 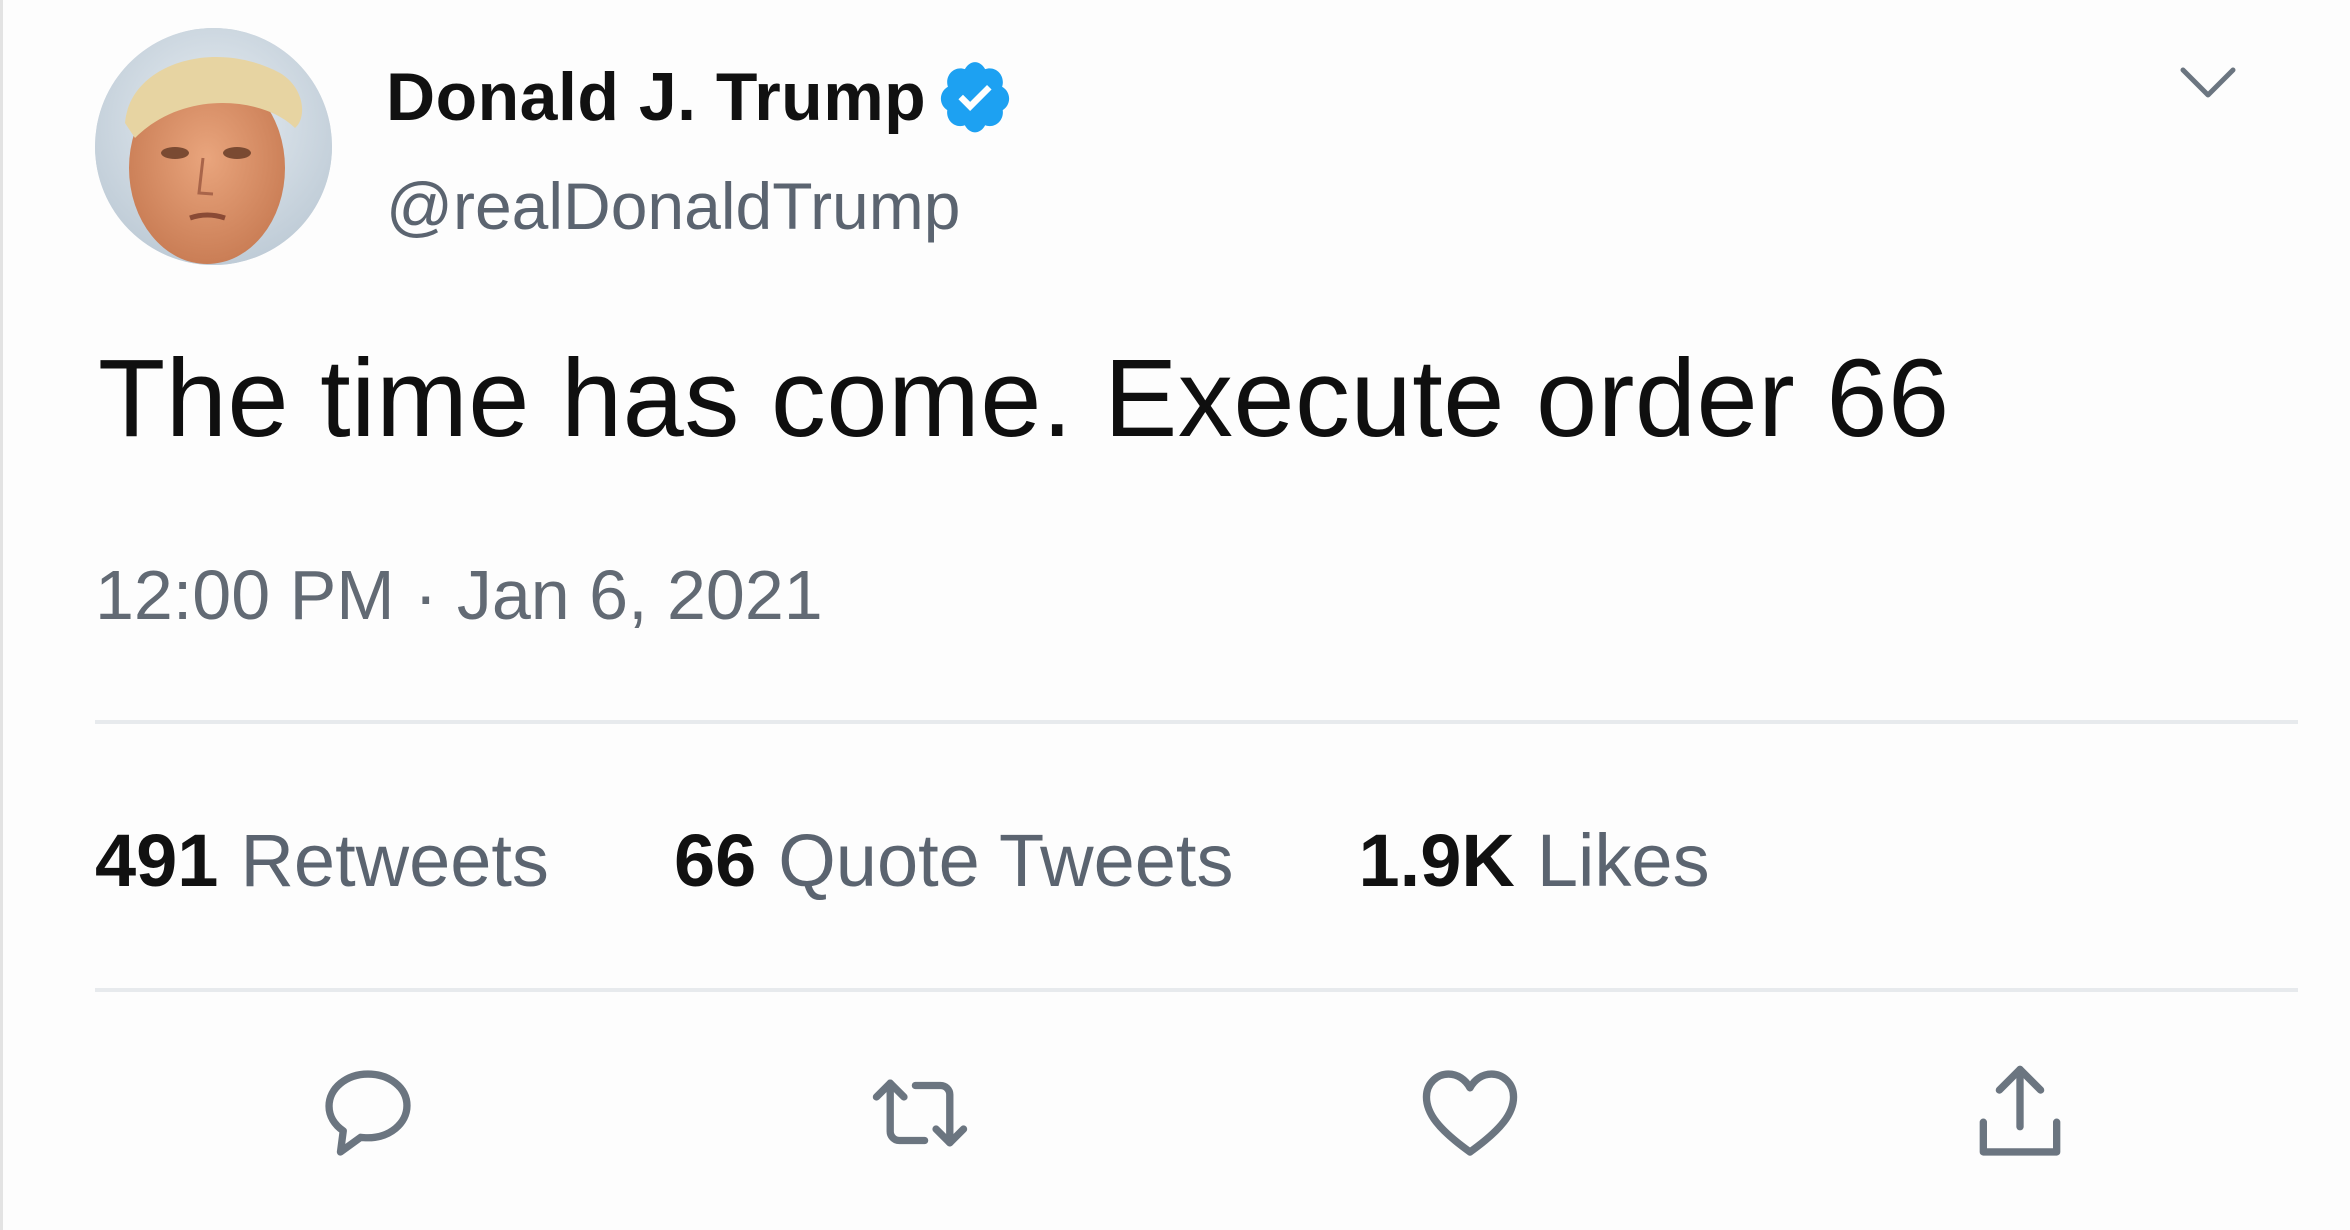 I want to click on engagement-stats: 491 Retweets 66 Quote Tweets 1.9K Likes, so click(x=902, y=860).